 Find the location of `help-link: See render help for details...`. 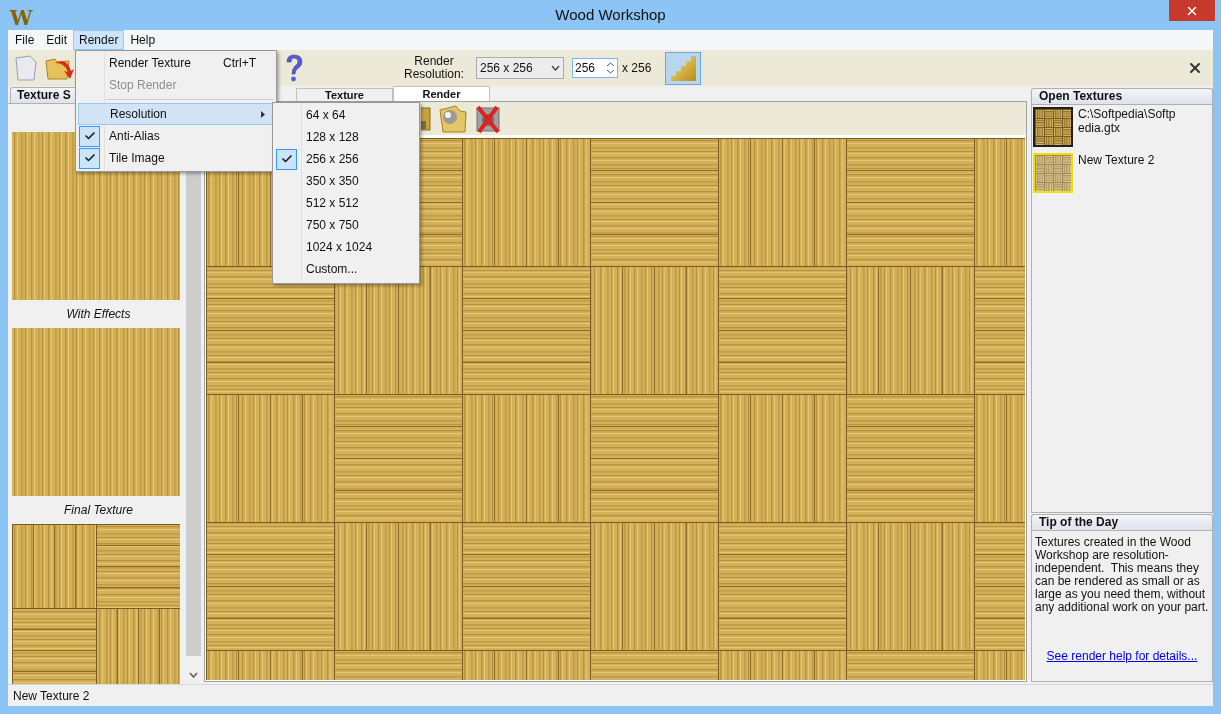

help-link: See render help for details... is located at coordinates (1122, 656).